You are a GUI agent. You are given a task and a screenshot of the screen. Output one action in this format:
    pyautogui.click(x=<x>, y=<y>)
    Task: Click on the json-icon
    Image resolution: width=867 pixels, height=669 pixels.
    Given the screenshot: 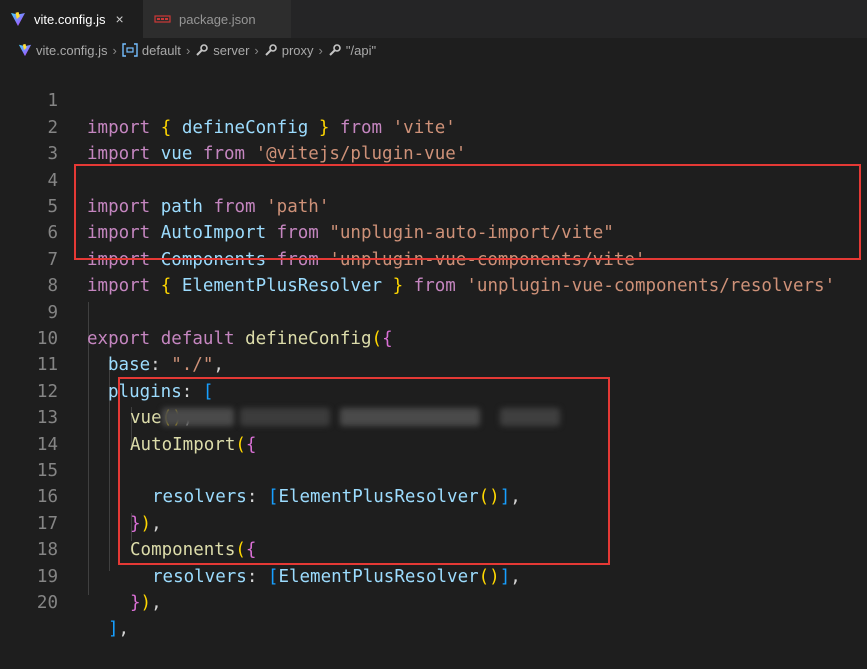 What is the action you would take?
    pyautogui.click(x=162, y=19)
    